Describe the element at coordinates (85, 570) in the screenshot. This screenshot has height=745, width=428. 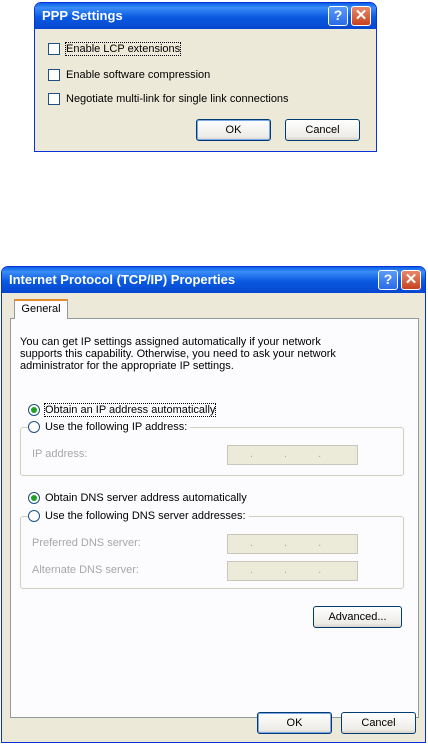
I see `alternate-dns-label: Alternate DNS server:` at that location.